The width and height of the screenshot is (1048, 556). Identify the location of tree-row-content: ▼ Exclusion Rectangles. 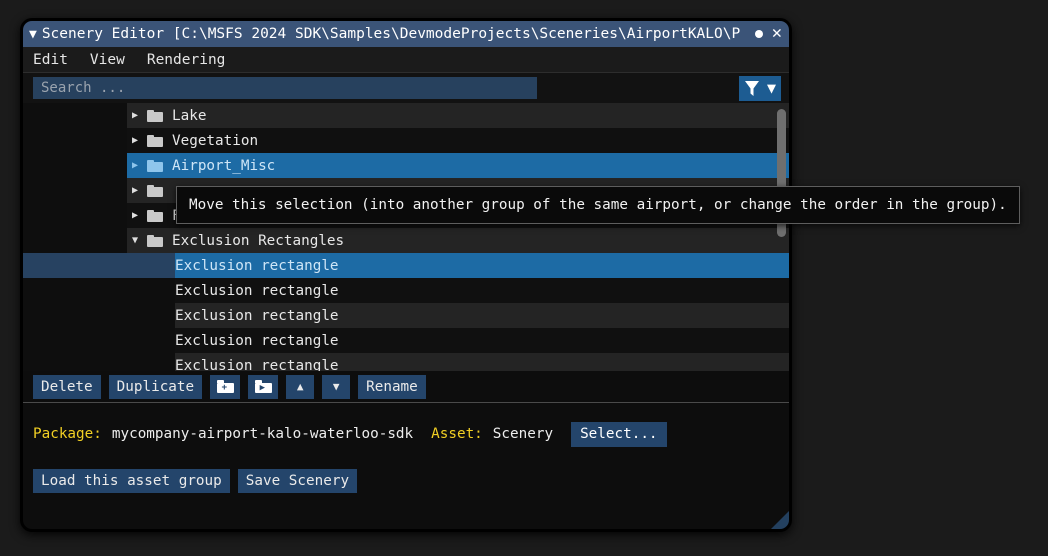
(235, 241).